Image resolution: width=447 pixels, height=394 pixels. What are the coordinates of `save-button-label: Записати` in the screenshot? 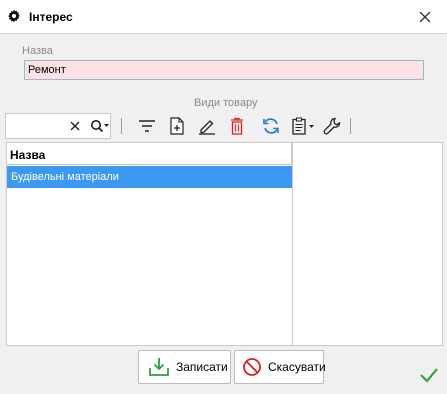 It's located at (202, 367).